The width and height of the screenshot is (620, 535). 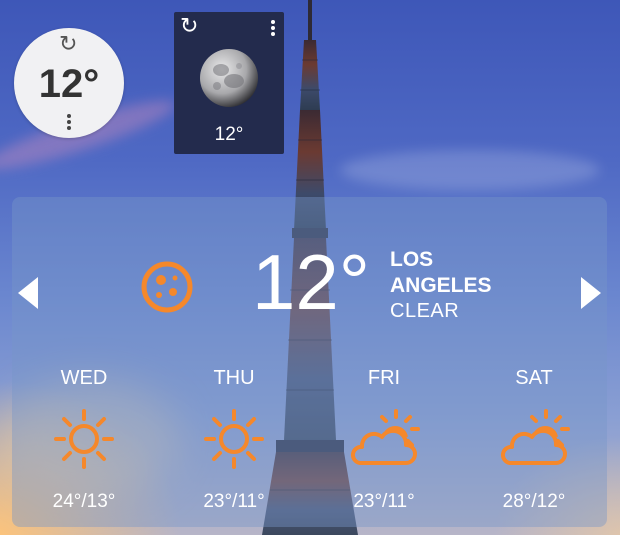 I want to click on moon-icon, so click(x=229, y=78).